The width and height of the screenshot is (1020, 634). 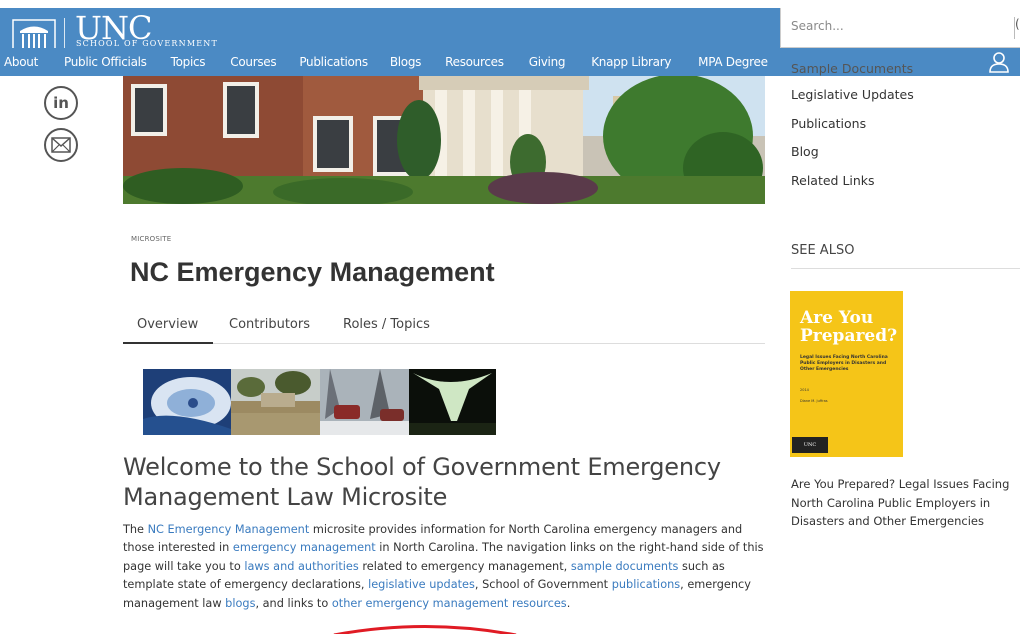 I want to click on emergency-photo-strip, so click(x=319, y=402).